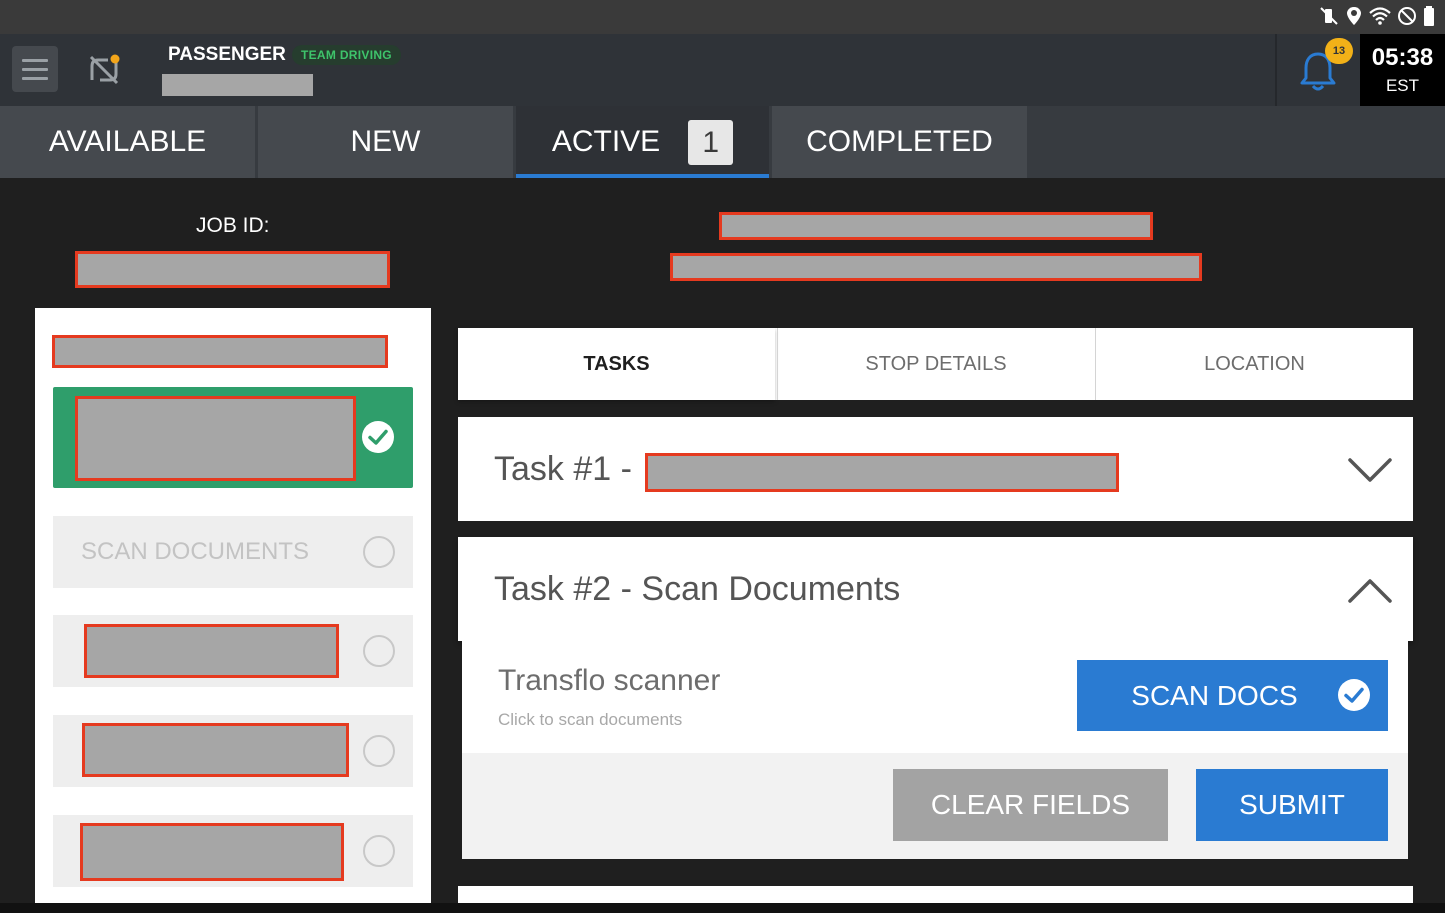  I want to click on step-scan-documents: SCAN DOCUMENTS, so click(233, 552).